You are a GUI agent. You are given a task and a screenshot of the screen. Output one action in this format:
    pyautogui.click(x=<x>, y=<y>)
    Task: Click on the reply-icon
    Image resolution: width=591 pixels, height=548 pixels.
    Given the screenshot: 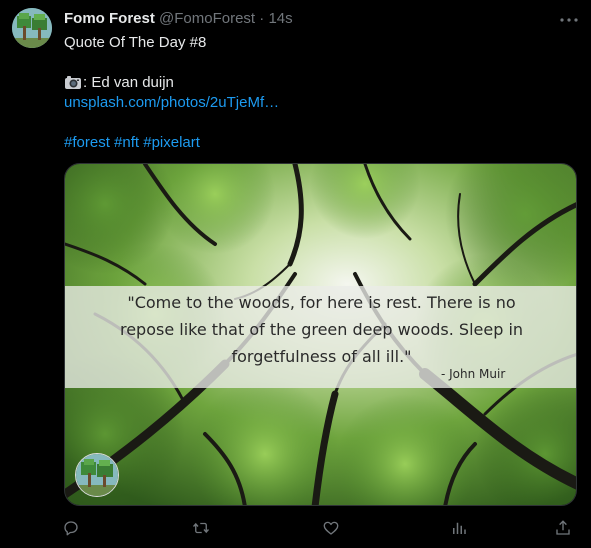 What is the action you would take?
    pyautogui.click(x=71, y=528)
    